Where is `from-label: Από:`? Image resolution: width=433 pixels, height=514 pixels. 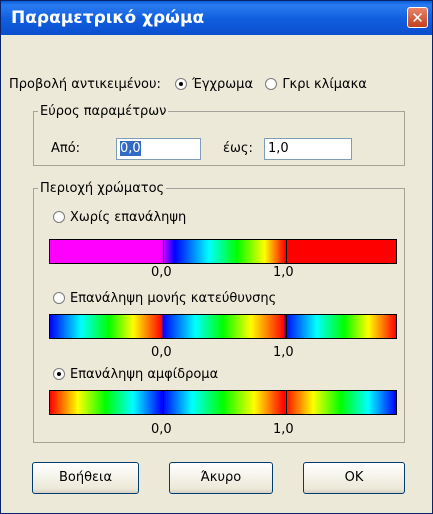 from-label: Από: is located at coordinates (66, 148).